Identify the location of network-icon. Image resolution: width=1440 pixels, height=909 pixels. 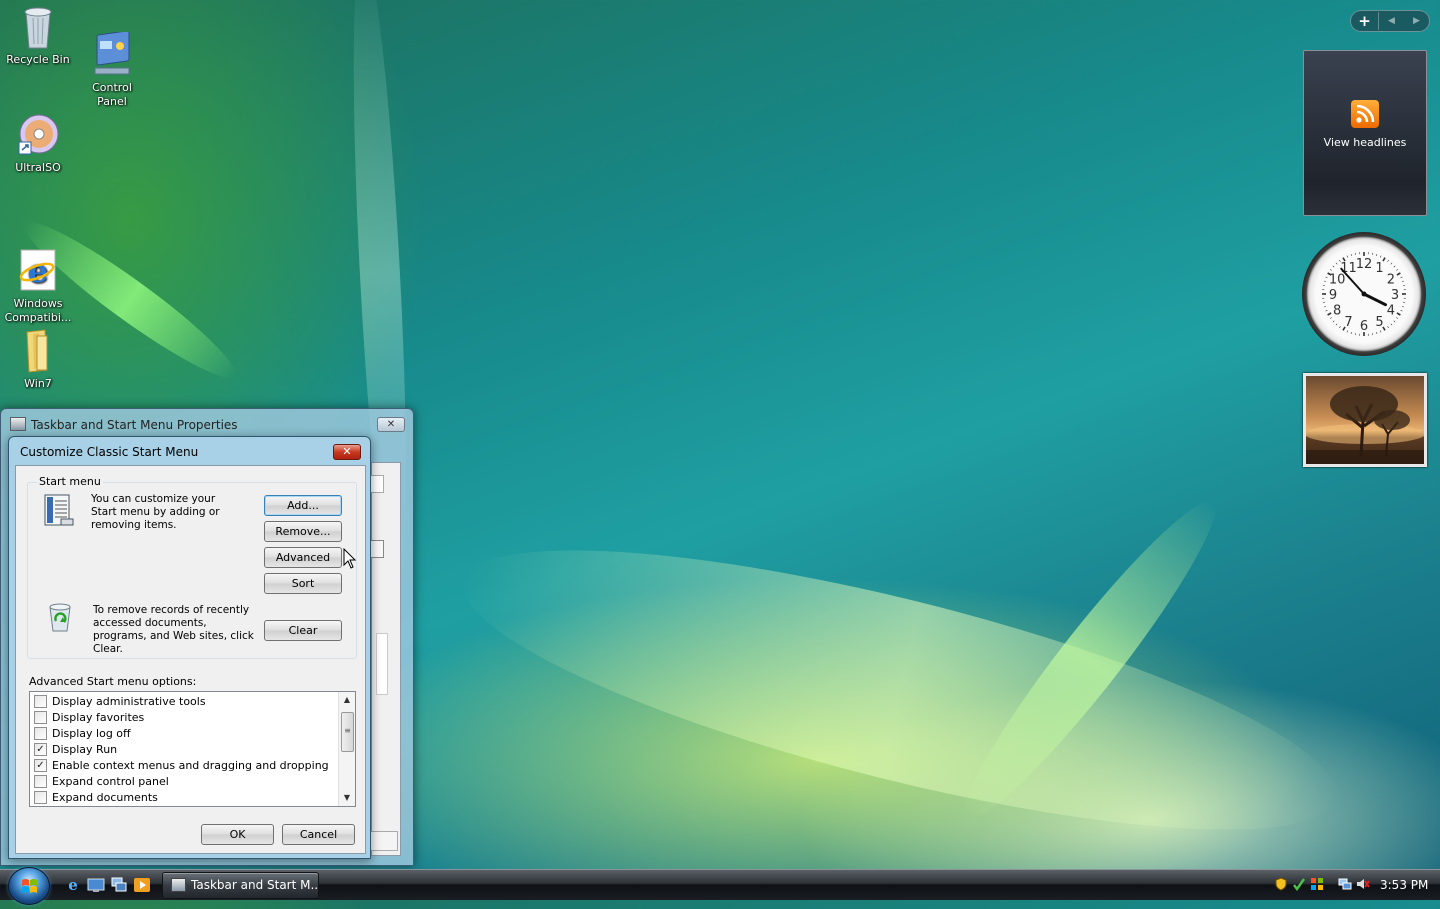
(1345, 884).